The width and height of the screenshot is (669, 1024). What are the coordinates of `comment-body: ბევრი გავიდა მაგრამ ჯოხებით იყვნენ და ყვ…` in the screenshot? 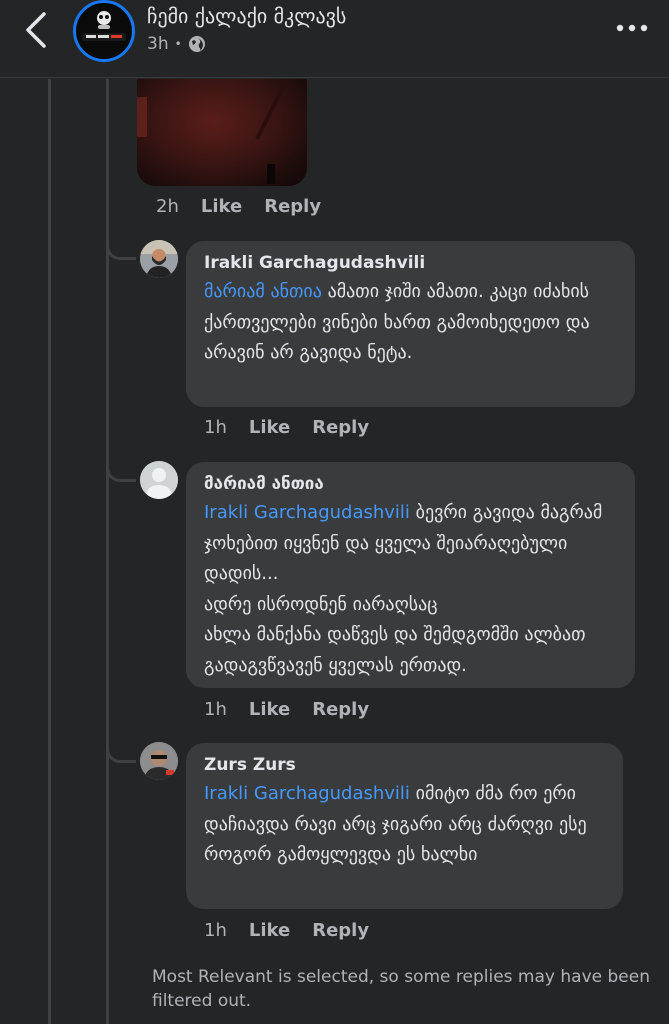 It's located at (403, 589).